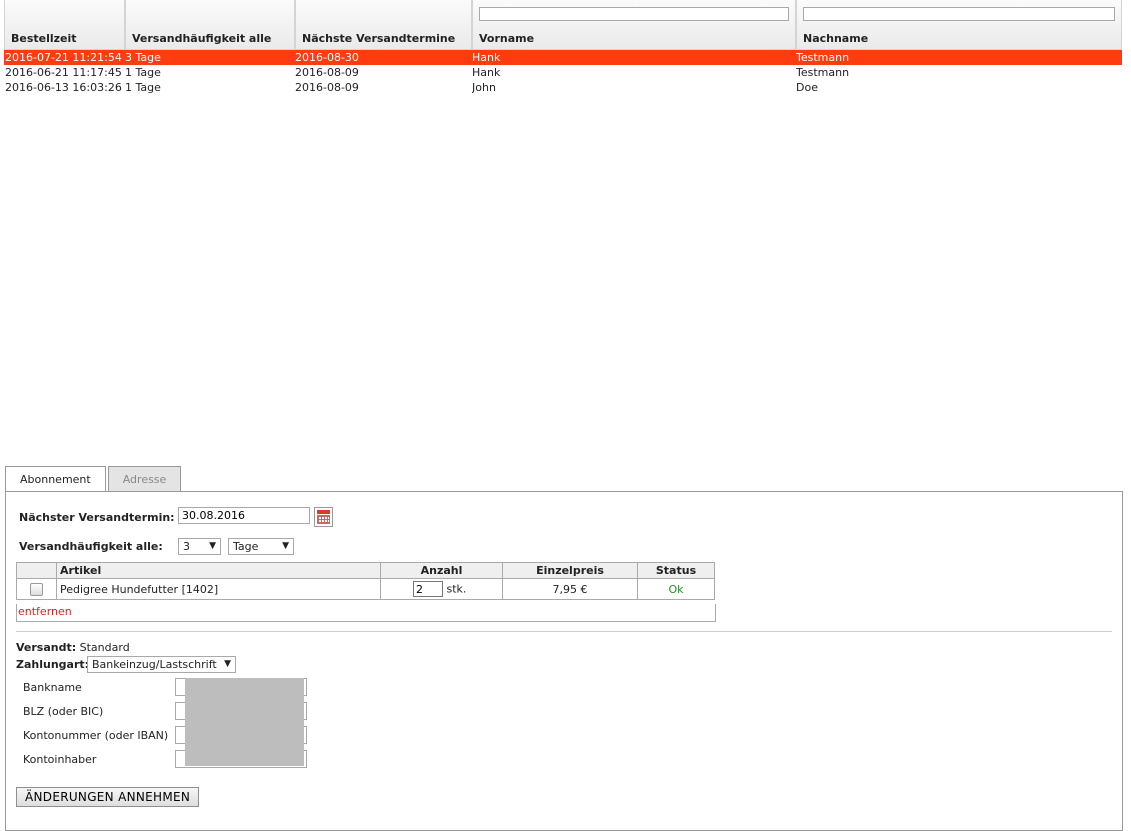 Image resolution: width=1131 pixels, height=831 pixels. What do you see at coordinates (564, 631) in the screenshot?
I see `divider` at bounding box center [564, 631].